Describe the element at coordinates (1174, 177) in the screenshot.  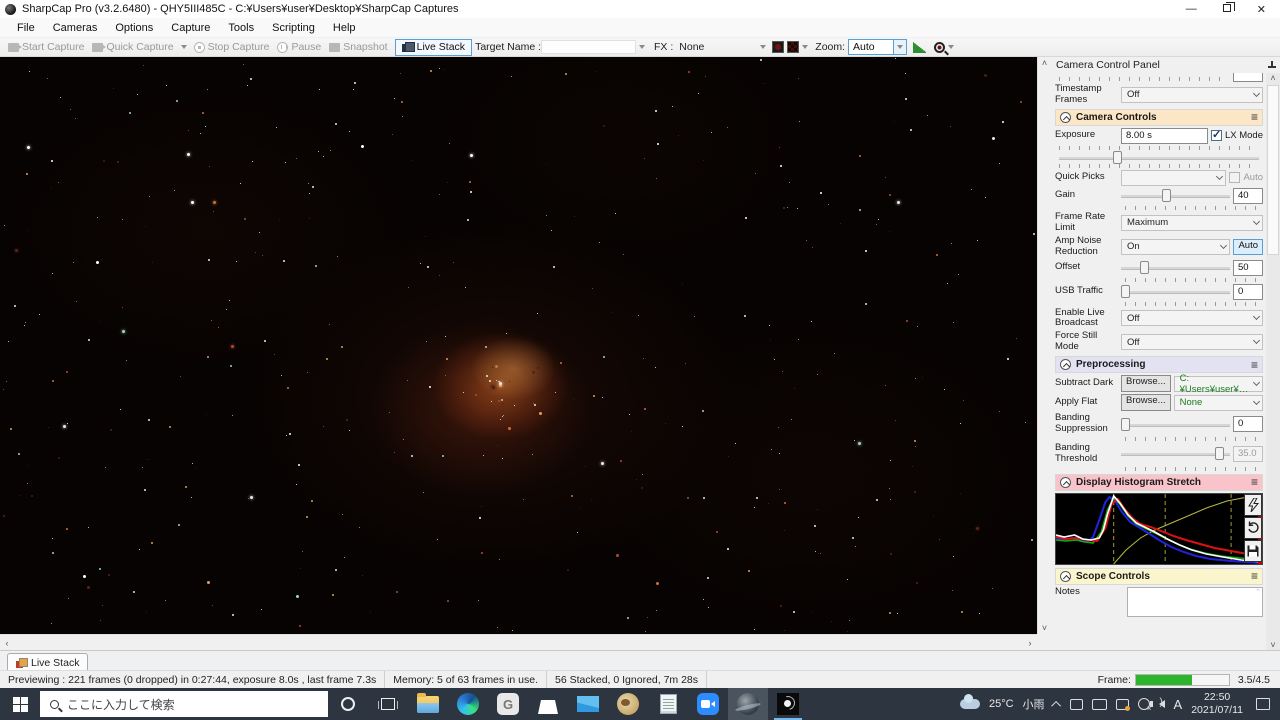
I see `quick-picks-select` at that location.